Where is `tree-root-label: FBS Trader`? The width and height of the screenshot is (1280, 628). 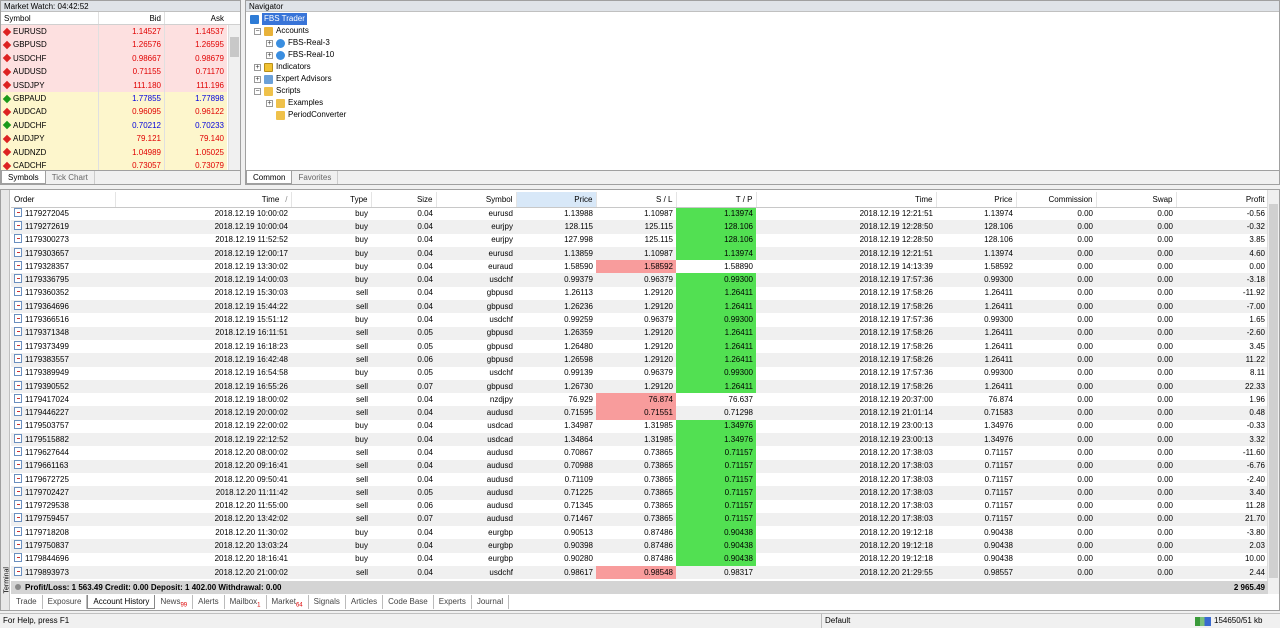
tree-root-label: FBS Trader is located at coordinates (284, 19).